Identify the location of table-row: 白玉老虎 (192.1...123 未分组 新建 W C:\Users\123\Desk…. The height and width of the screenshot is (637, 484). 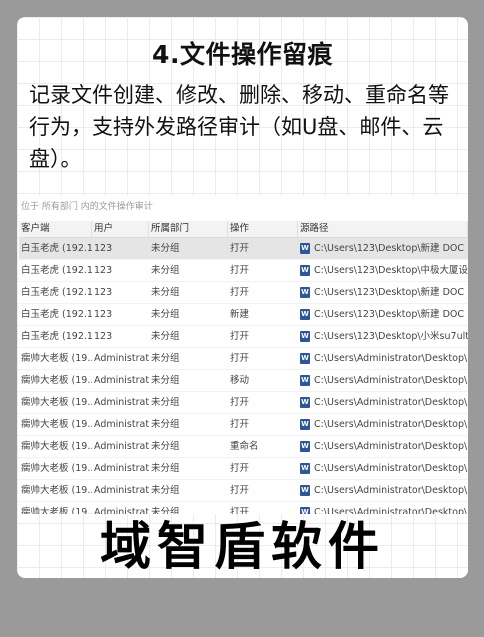
(243, 315).